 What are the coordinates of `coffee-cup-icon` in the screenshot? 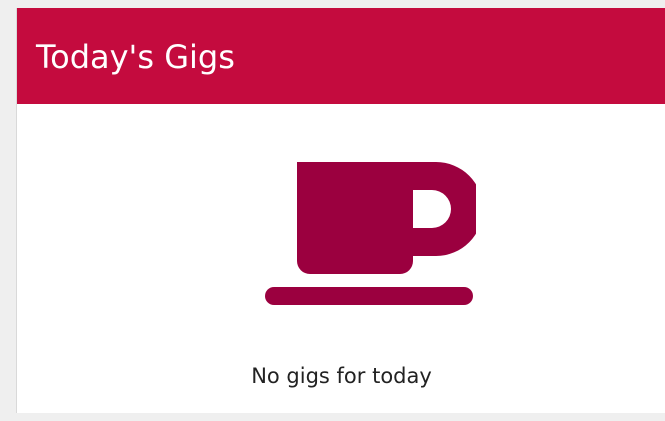 It's located at (370, 233).